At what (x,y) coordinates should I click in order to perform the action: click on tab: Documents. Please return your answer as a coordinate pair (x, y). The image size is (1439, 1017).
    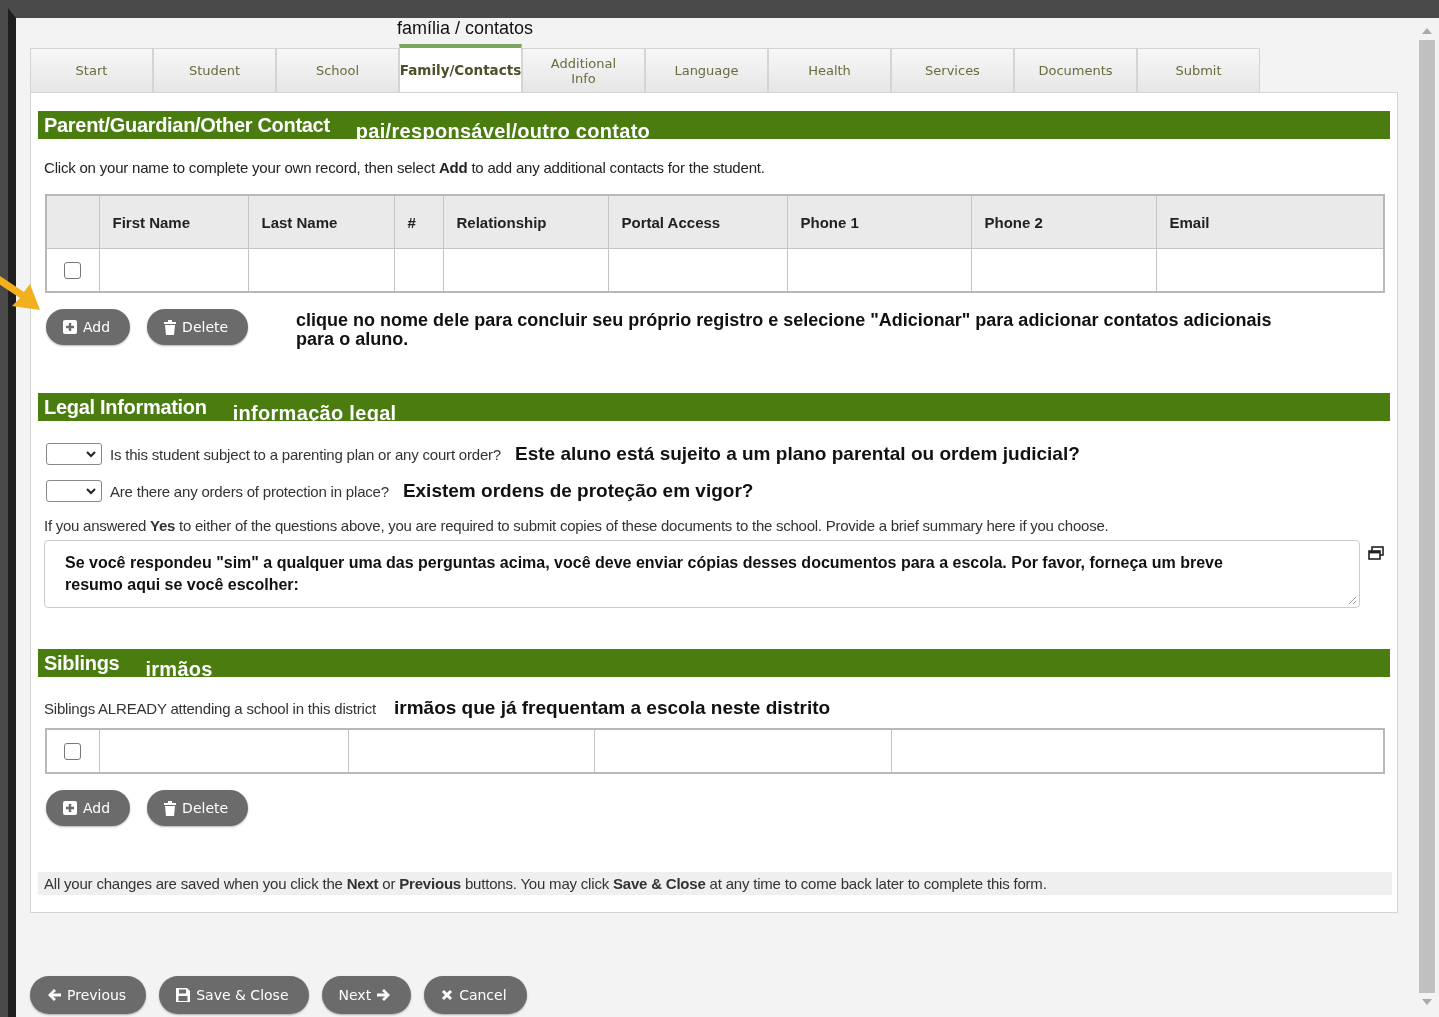
    Looking at the image, I should click on (1075, 70).